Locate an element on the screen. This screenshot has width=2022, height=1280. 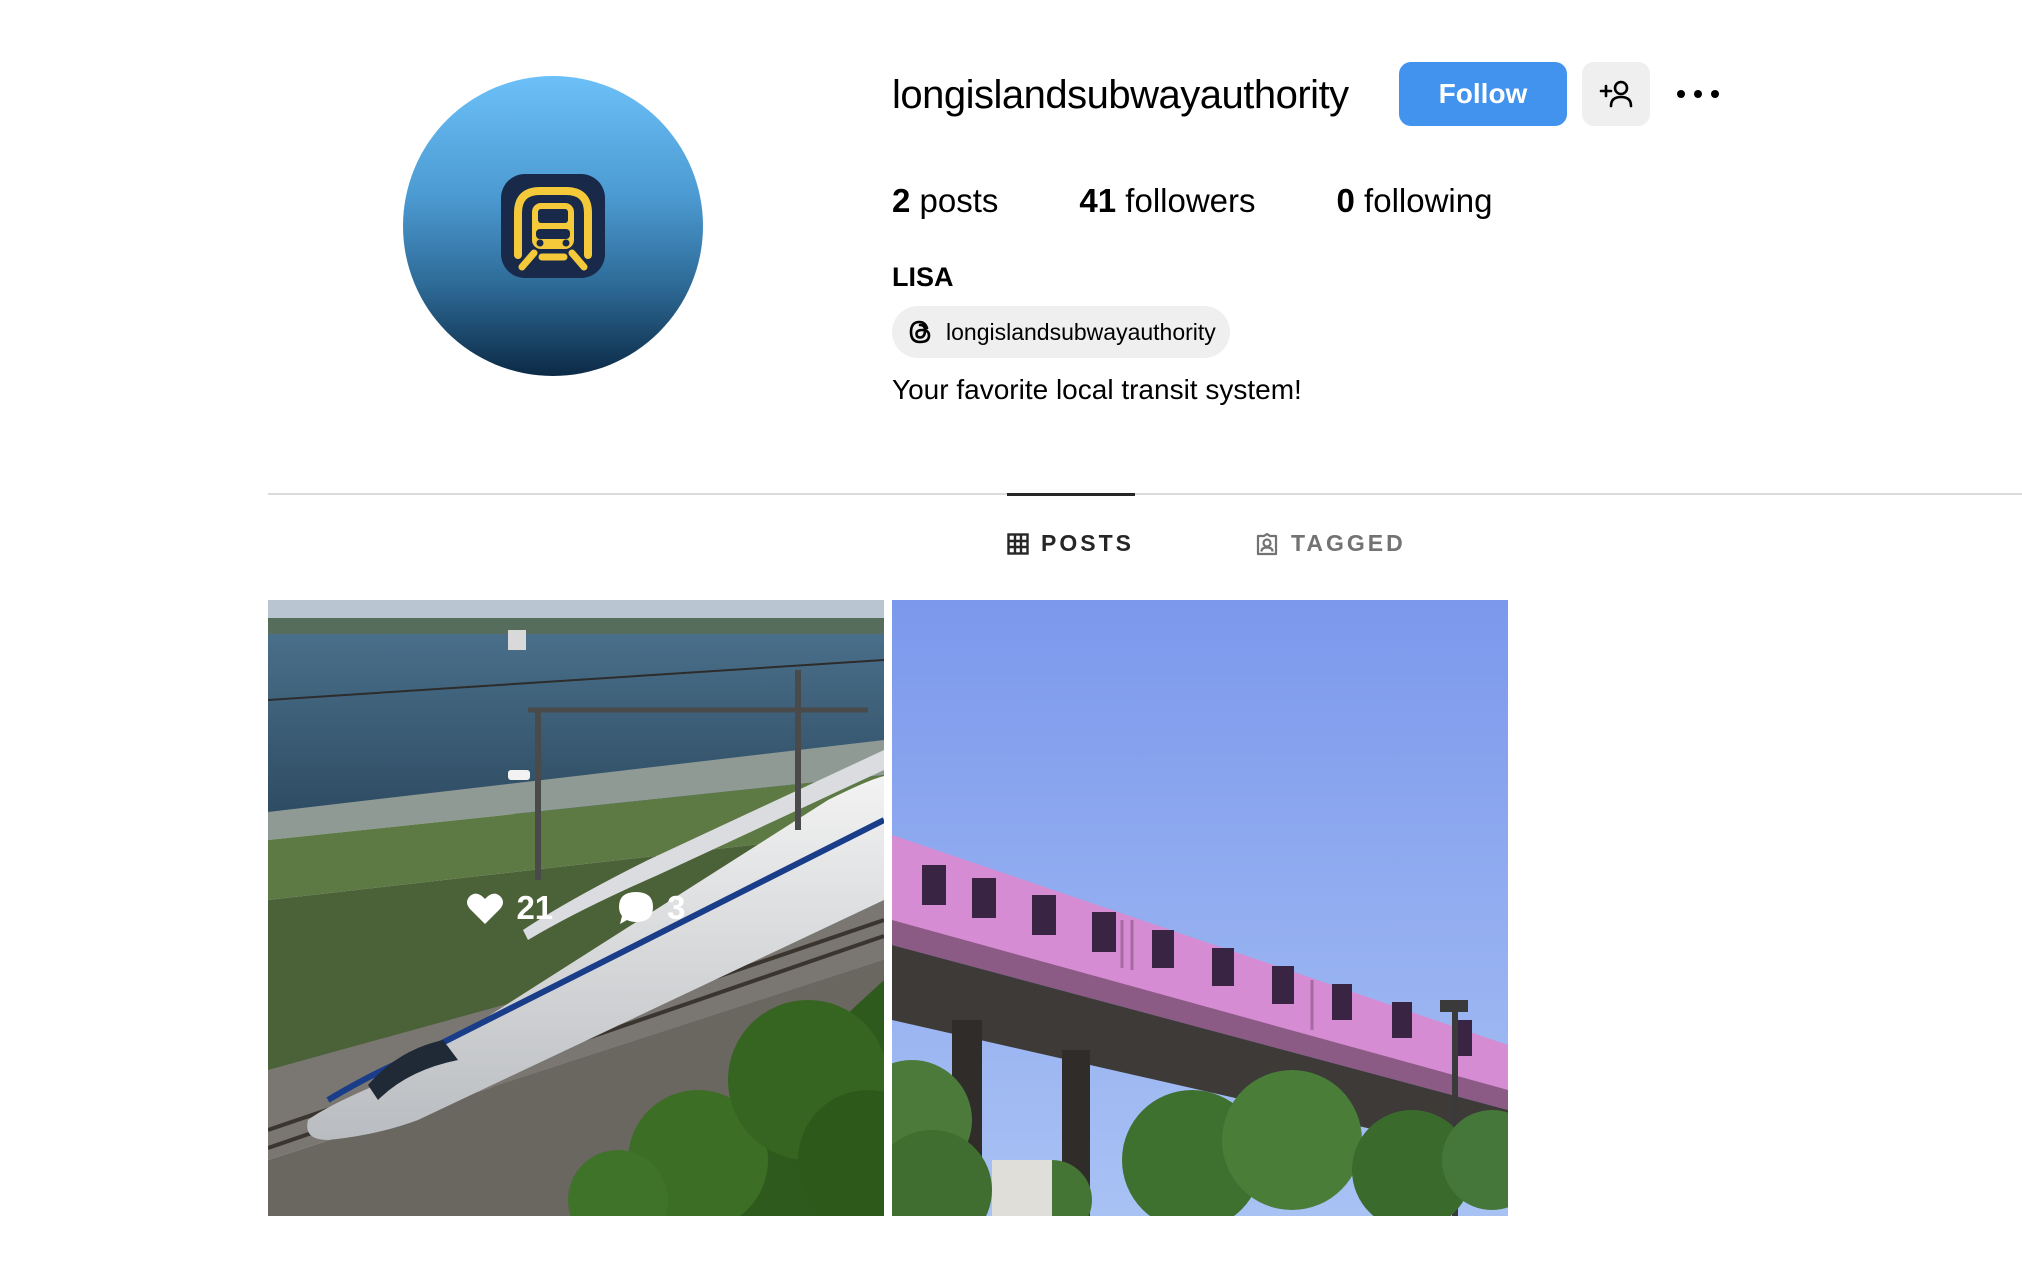
profile-bio: Your favorite local transit system! is located at coordinates (1097, 389).